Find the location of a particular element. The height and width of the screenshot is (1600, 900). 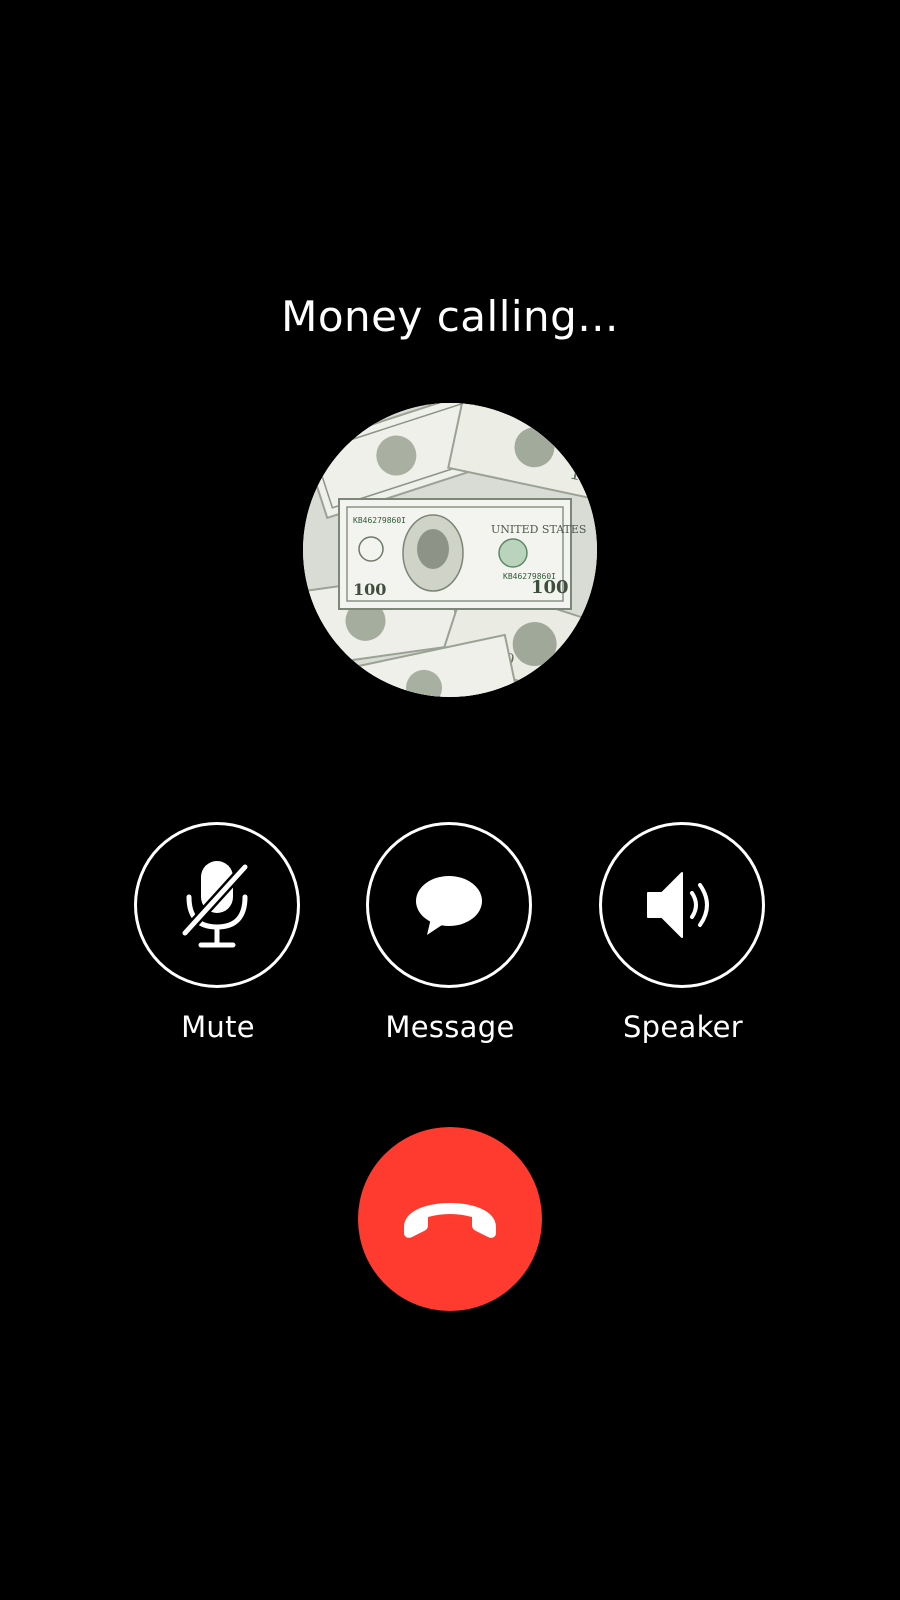

mute-action: Mute is located at coordinates (218, 937).